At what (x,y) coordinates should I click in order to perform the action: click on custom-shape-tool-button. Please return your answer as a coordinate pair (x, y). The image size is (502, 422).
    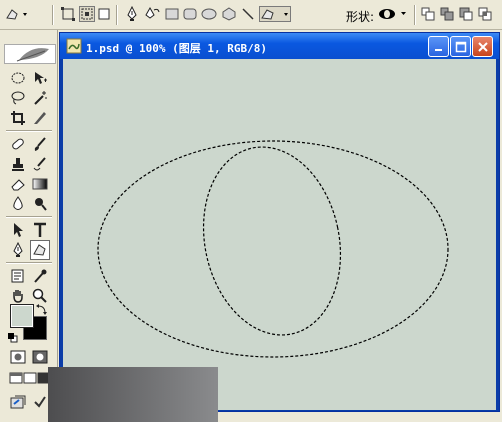
    Looking at the image, I should click on (275, 14).